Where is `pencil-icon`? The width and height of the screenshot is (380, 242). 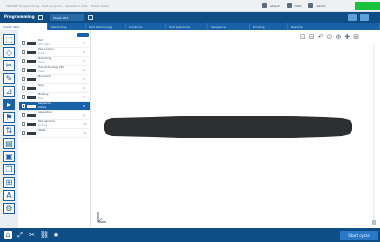 pencil-icon is located at coordinates (90, 17).